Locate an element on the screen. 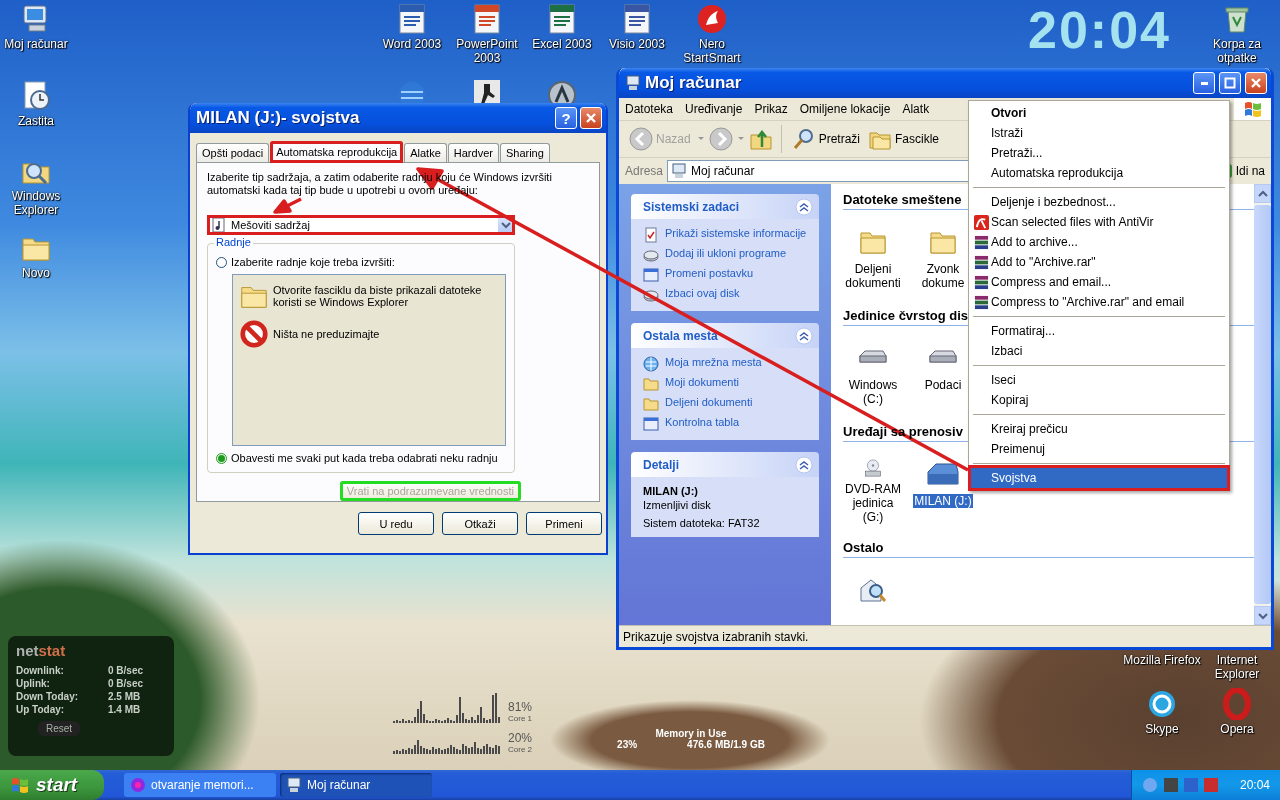  menu-item: Kopiraj is located at coordinates (1099, 400).